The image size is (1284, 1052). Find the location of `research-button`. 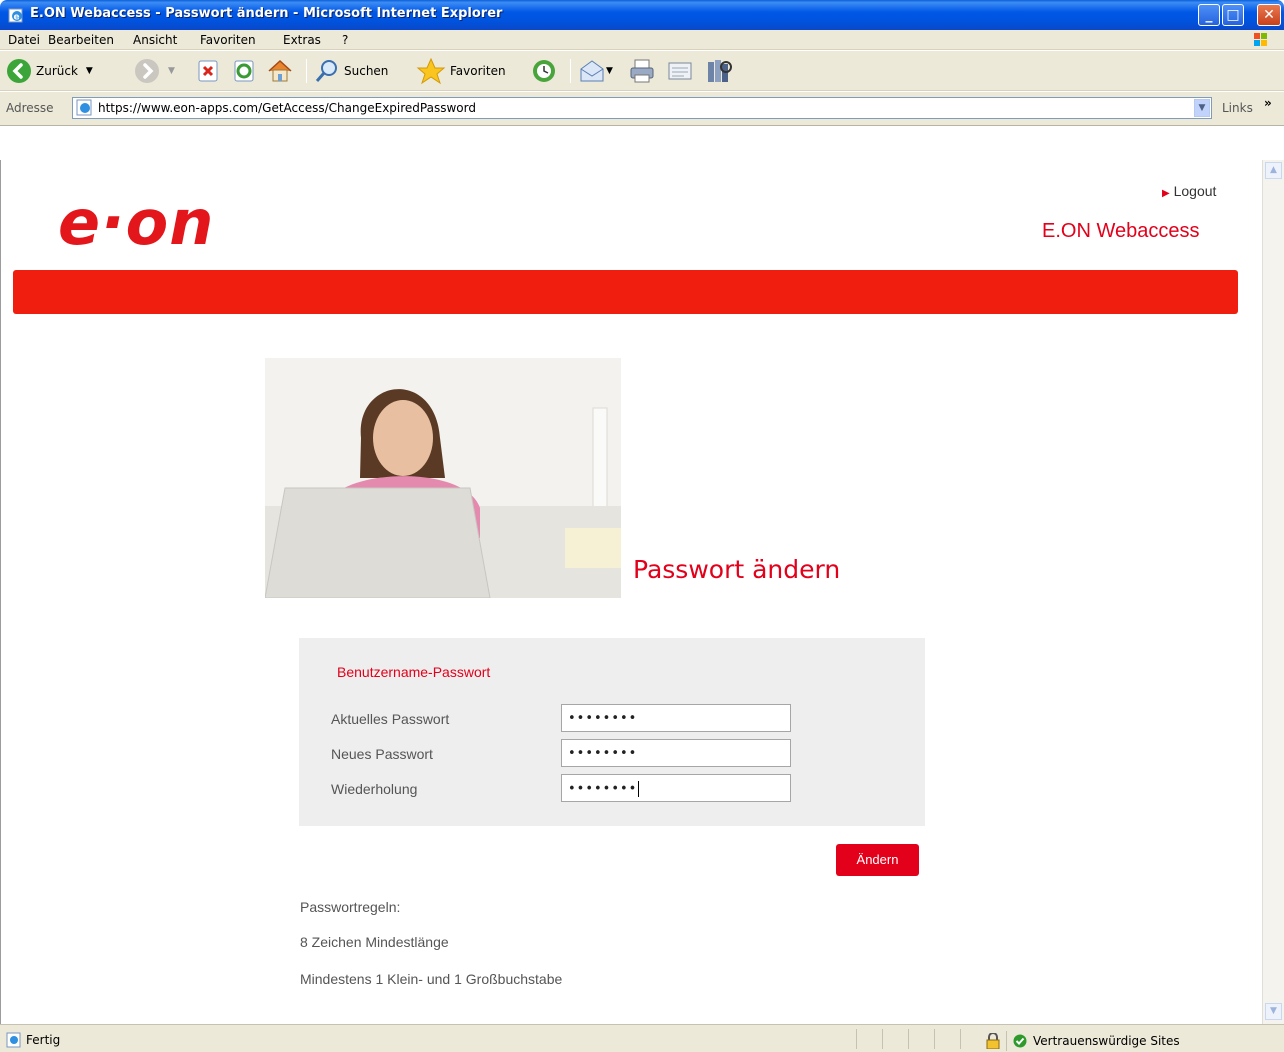

research-button is located at coordinates (719, 71).